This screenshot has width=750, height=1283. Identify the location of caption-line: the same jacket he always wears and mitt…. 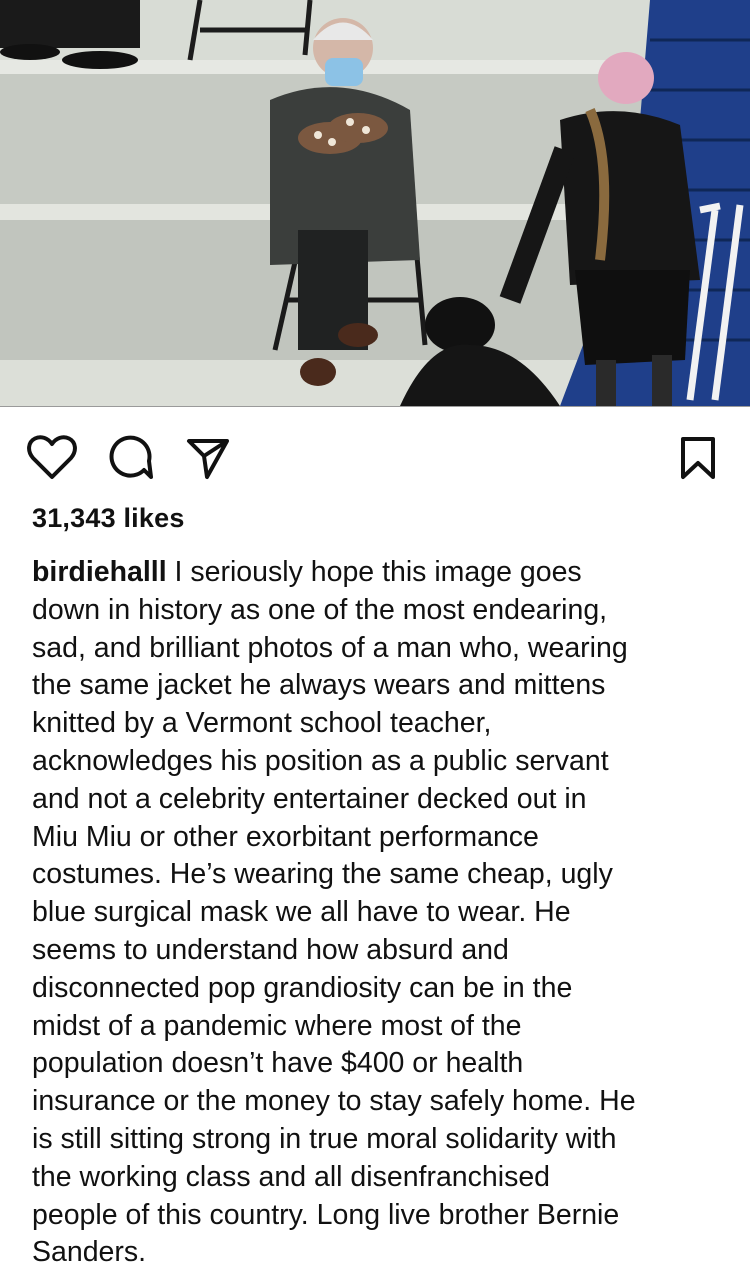
(319, 685).